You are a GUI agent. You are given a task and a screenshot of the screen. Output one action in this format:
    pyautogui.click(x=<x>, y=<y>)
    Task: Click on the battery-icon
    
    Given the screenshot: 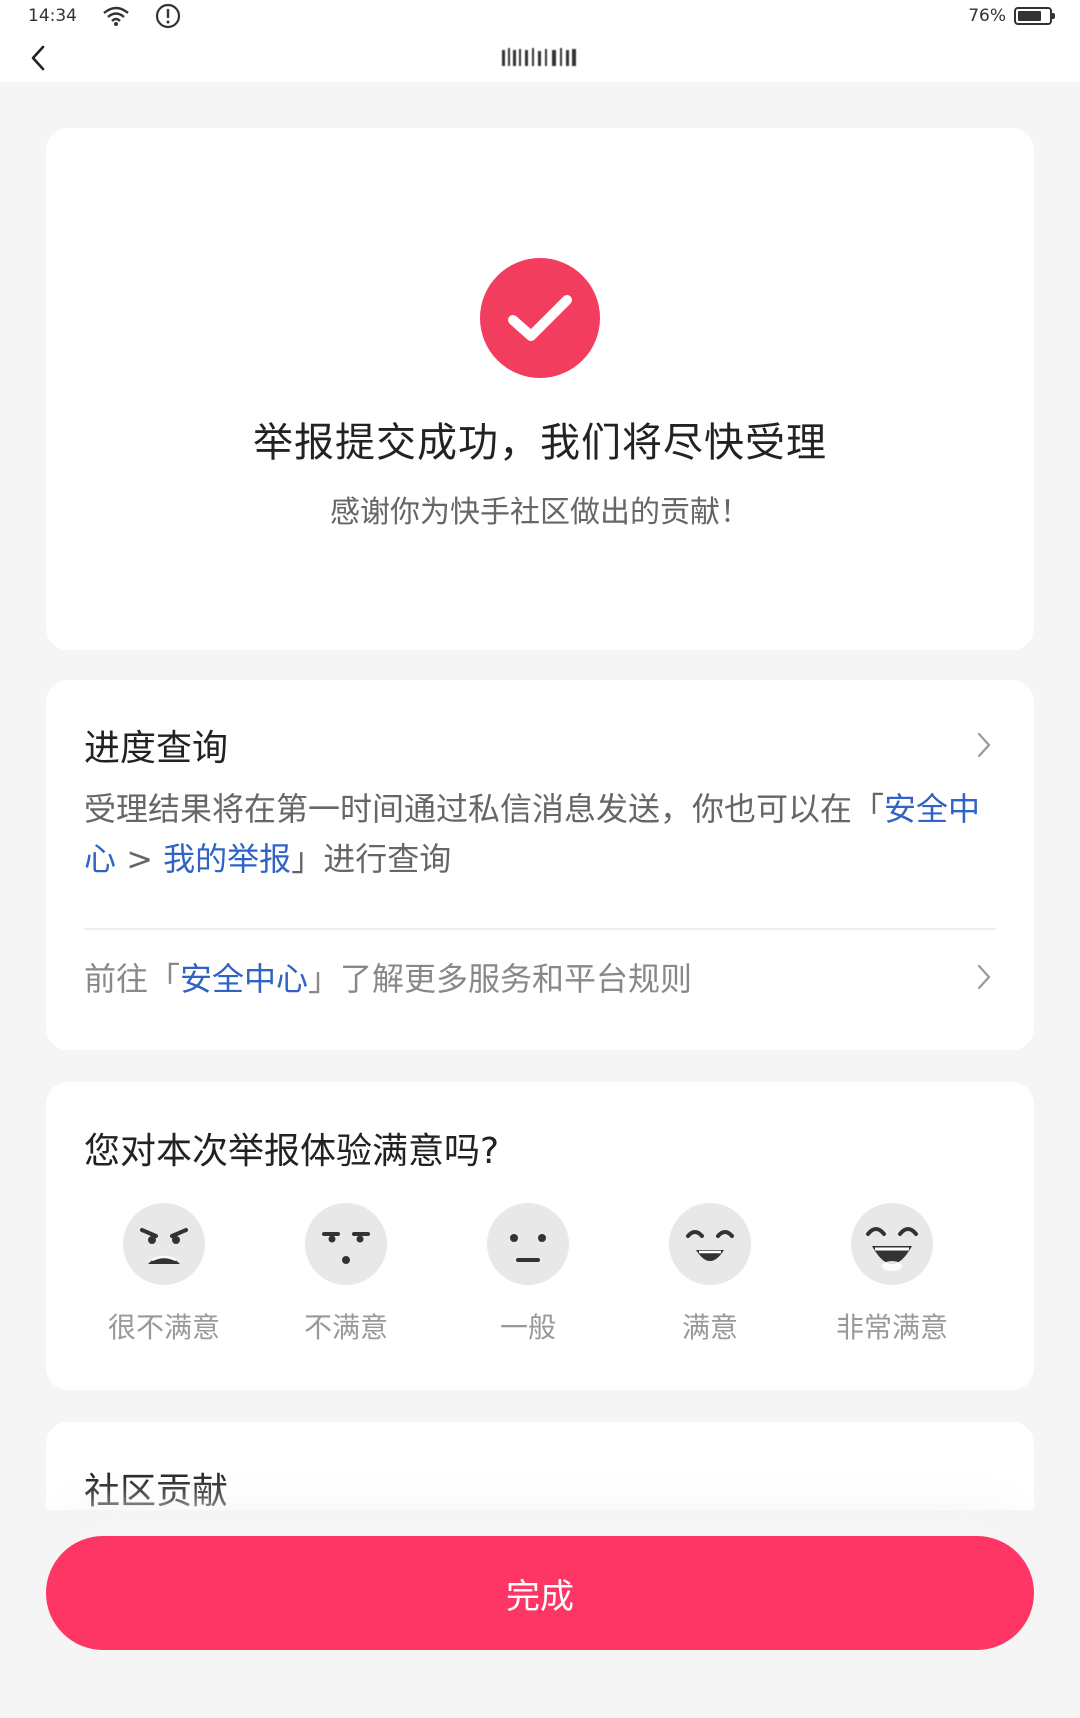 What is the action you would take?
    pyautogui.click(x=1034, y=16)
    